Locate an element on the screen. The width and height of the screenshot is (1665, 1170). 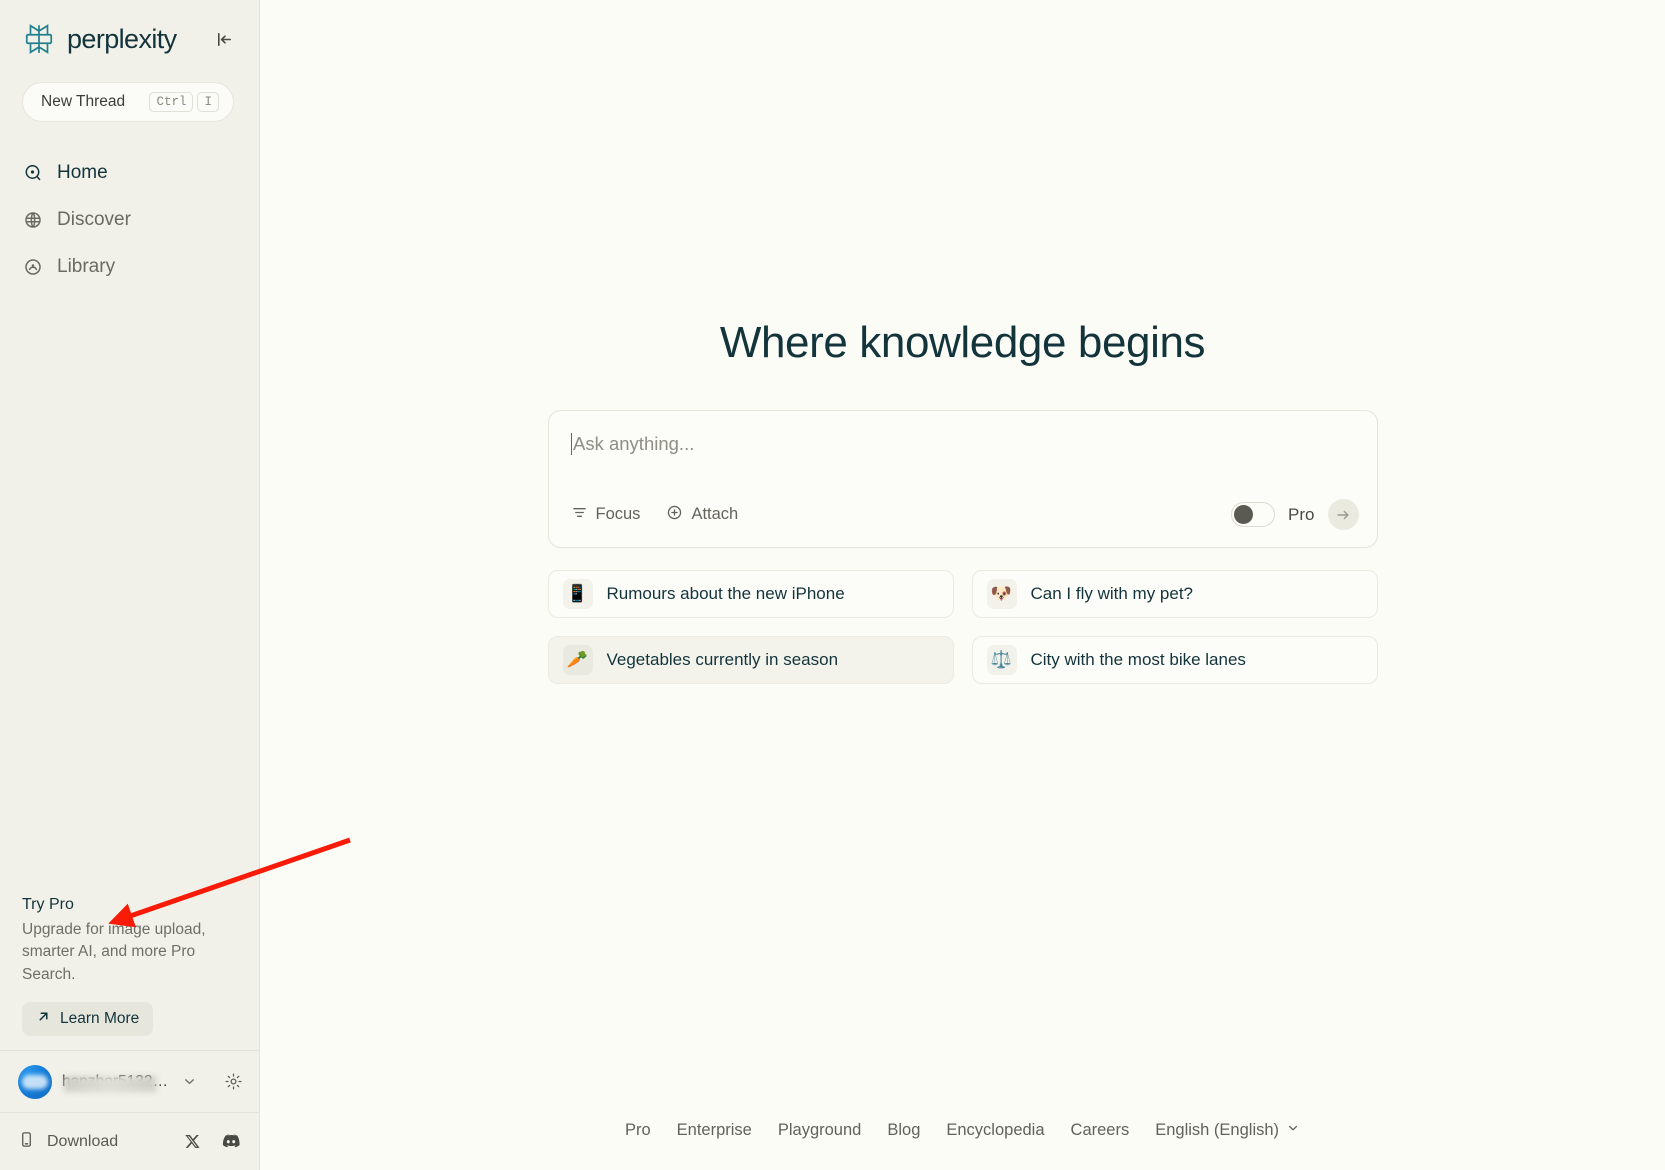
home-target-icon is located at coordinates (33, 173).